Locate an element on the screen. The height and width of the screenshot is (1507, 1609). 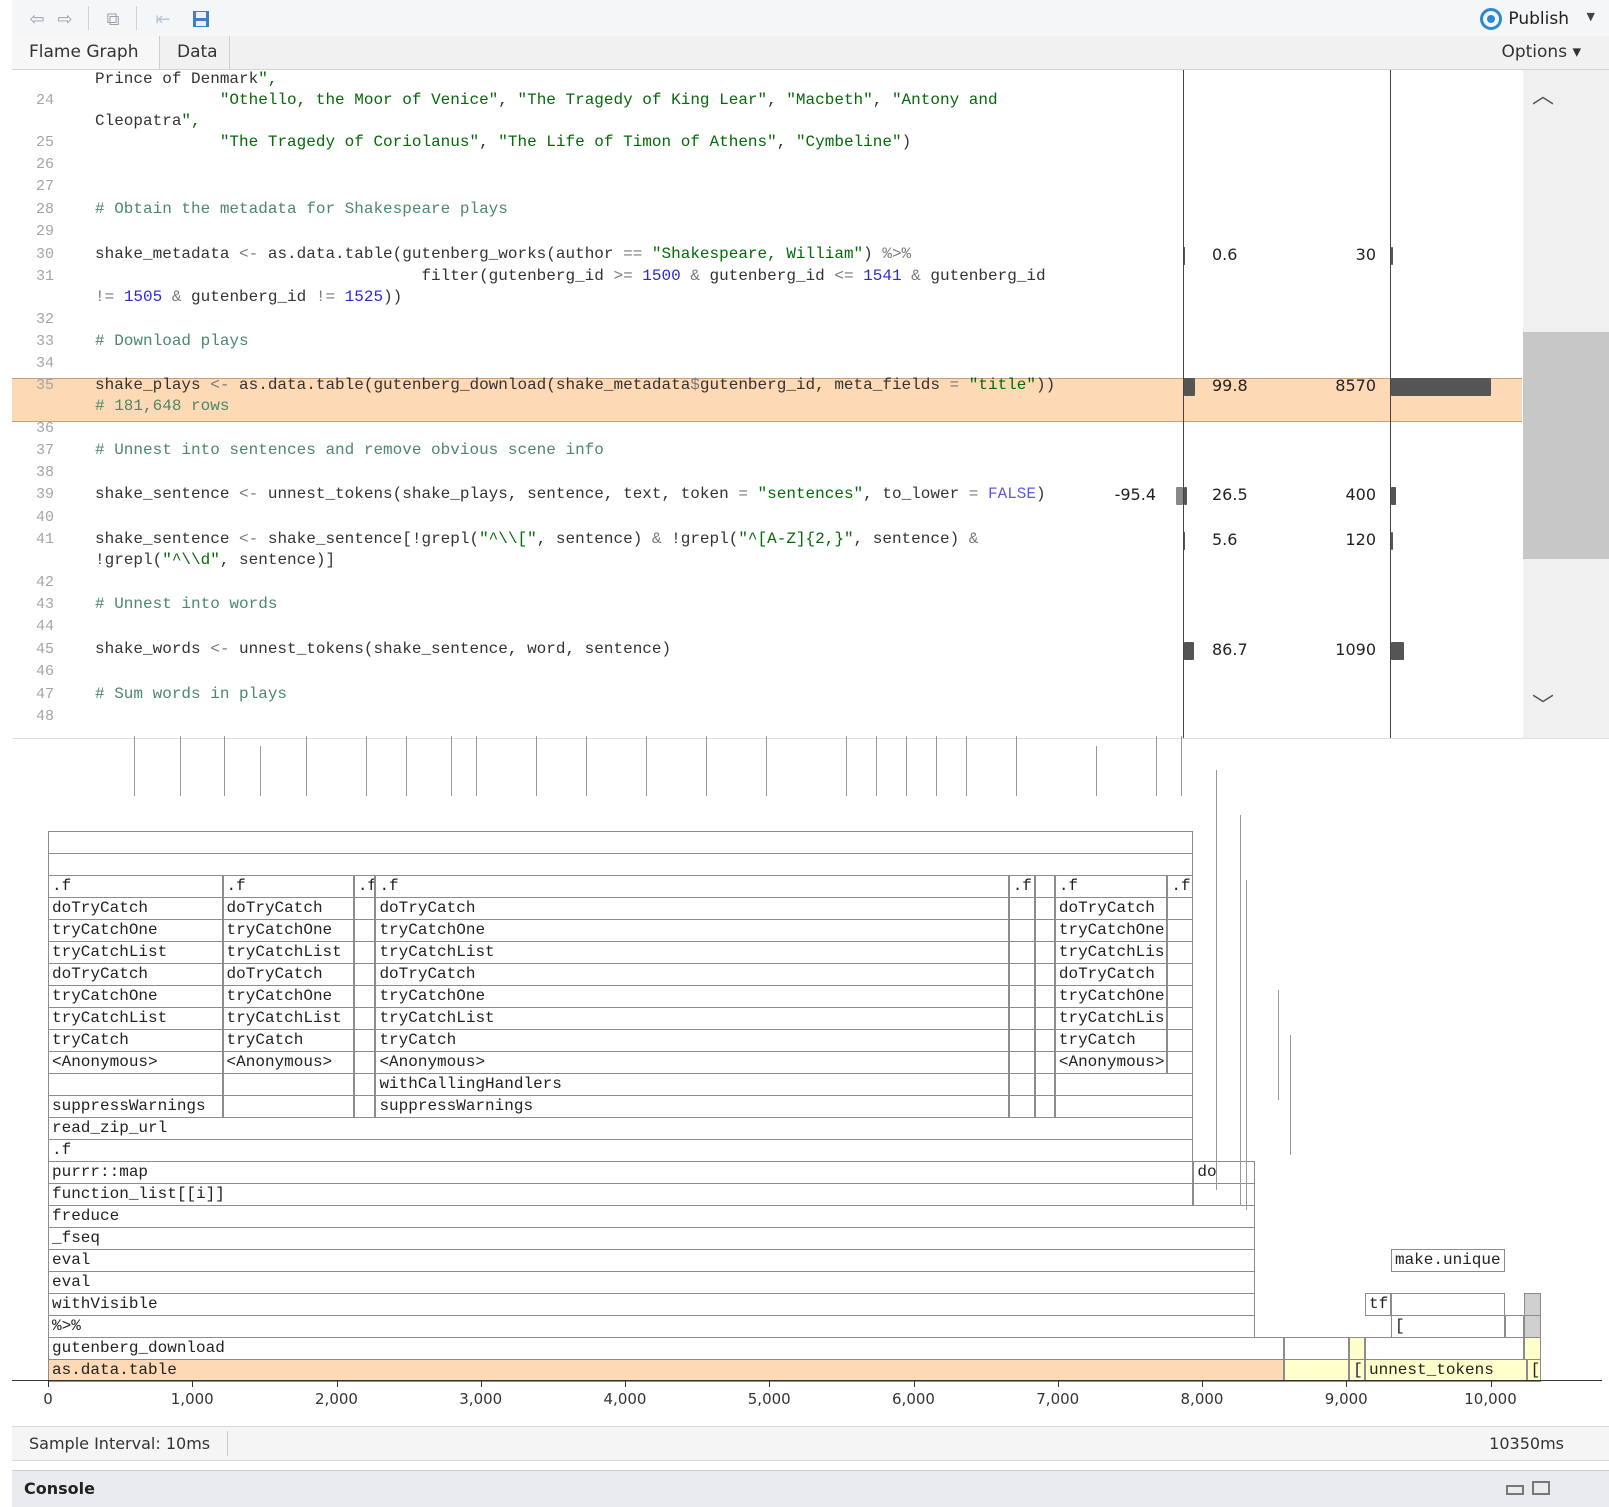
flame-frame: function_list[[i]] is located at coordinates (621, 1194).